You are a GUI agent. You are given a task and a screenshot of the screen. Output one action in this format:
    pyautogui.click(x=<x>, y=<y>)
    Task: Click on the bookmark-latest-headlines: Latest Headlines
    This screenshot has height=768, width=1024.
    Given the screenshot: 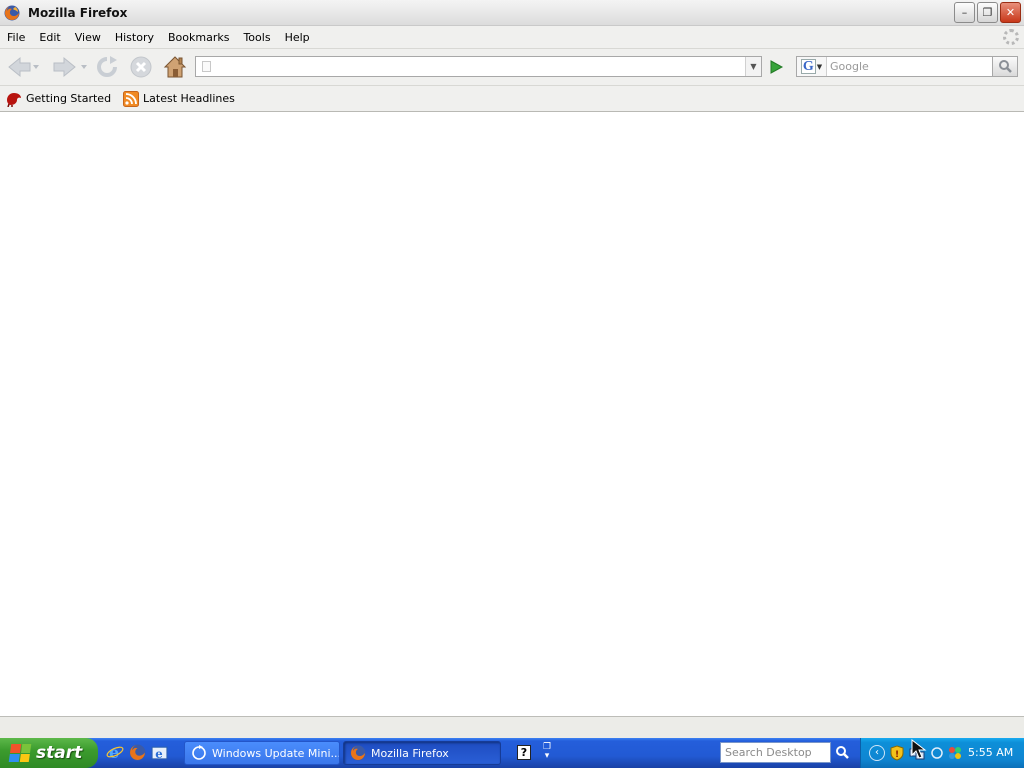 What is the action you would take?
    pyautogui.click(x=179, y=98)
    